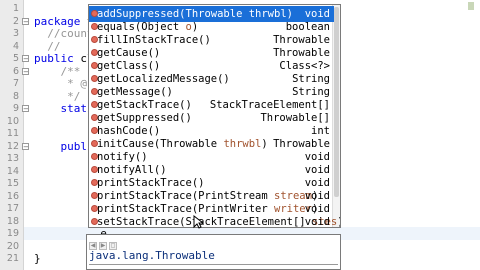 This screenshot has height=270, width=480. Describe the element at coordinates (15, 108) in the screenshot. I see `line-number: 9` at that location.